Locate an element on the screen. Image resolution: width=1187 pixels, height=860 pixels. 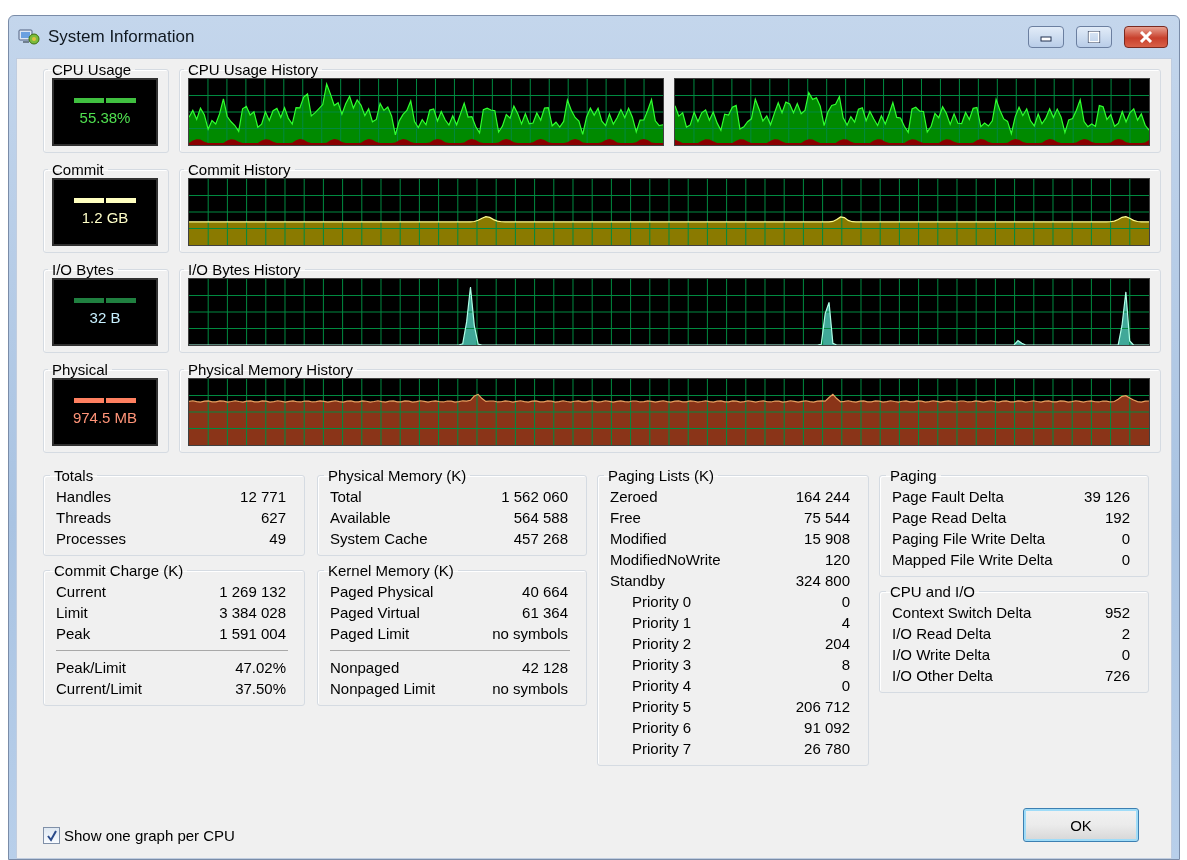
checkbox is located at coordinates (51, 835).